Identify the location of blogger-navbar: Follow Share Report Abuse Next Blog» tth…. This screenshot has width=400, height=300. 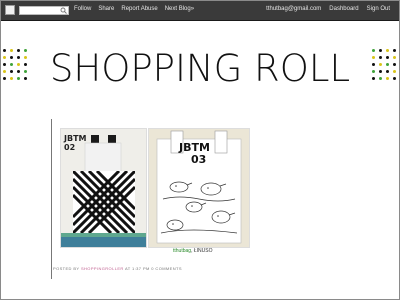
(200, 11).